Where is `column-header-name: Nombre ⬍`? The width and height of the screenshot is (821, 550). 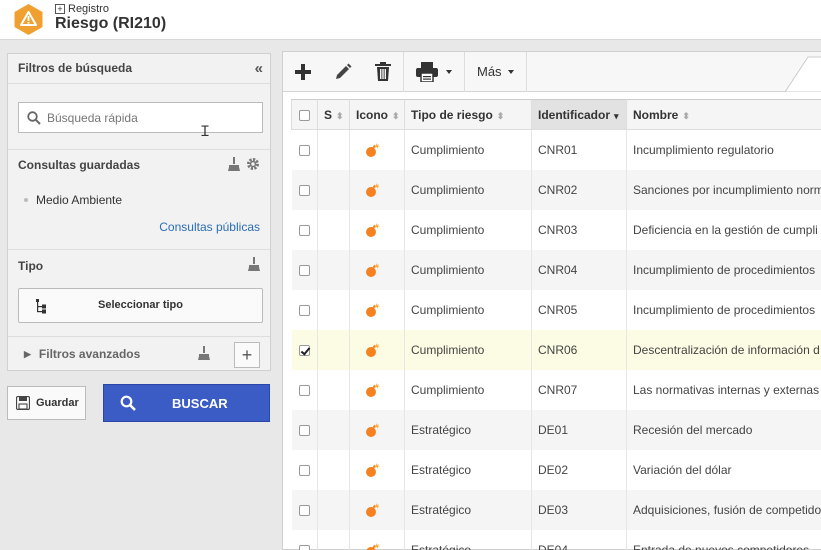
column-header-name: Nombre ⬍ is located at coordinates (723, 114).